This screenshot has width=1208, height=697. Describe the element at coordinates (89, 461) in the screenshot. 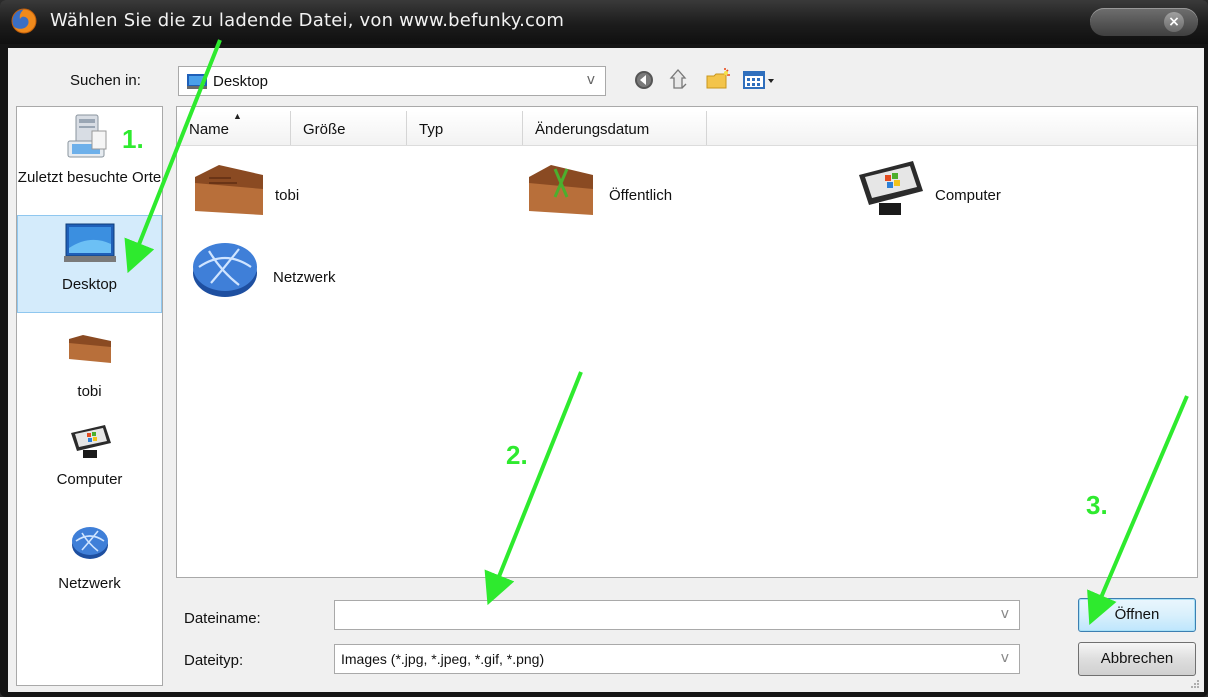

I see `place-computer: Computer` at that location.